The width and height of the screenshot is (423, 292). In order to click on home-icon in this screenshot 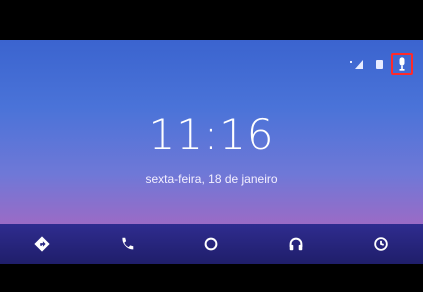, I will do `click(211, 244)`.